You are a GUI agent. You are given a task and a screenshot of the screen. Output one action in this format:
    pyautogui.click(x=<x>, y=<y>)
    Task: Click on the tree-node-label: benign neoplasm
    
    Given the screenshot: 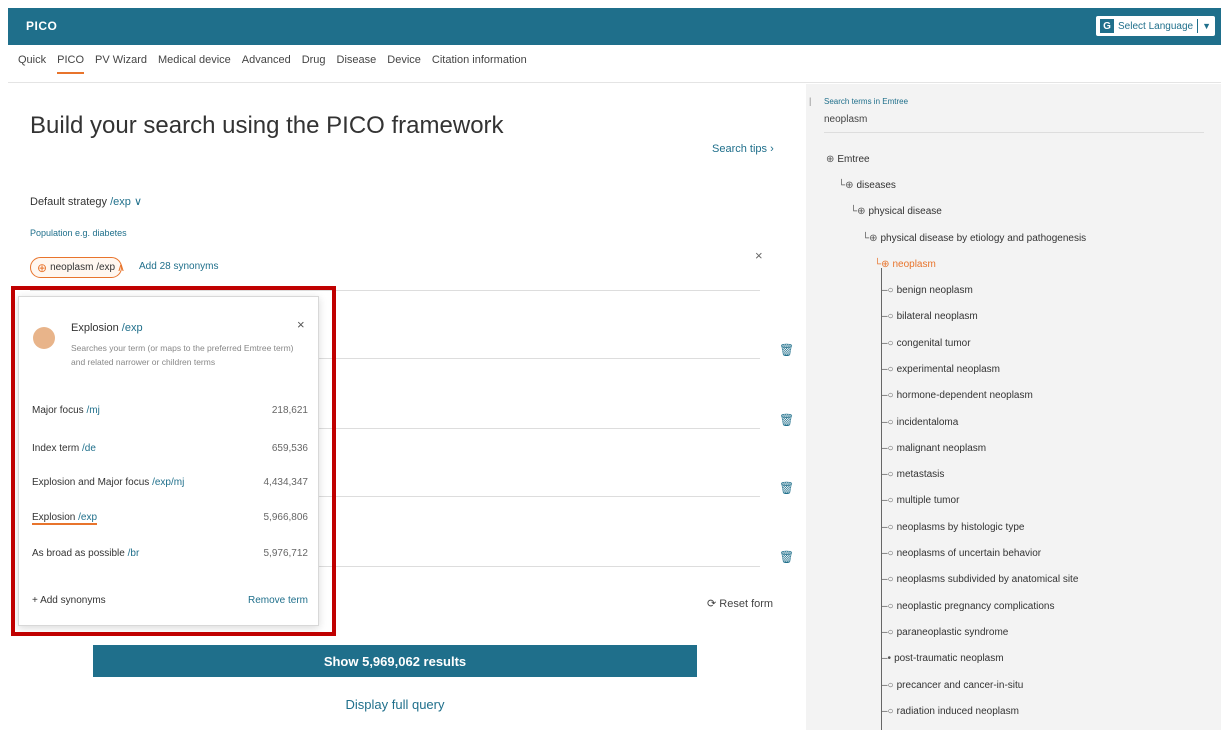 What is the action you would take?
    pyautogui.click(x=935, y=290)
    